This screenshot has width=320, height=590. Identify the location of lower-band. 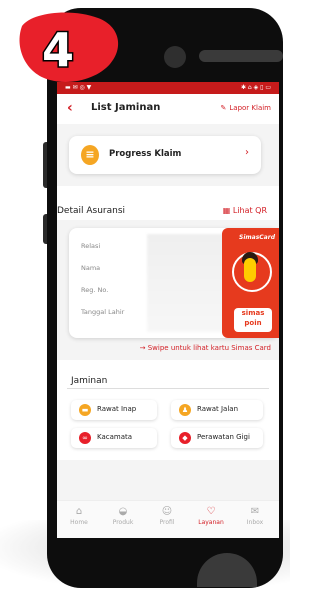
(168, 480).